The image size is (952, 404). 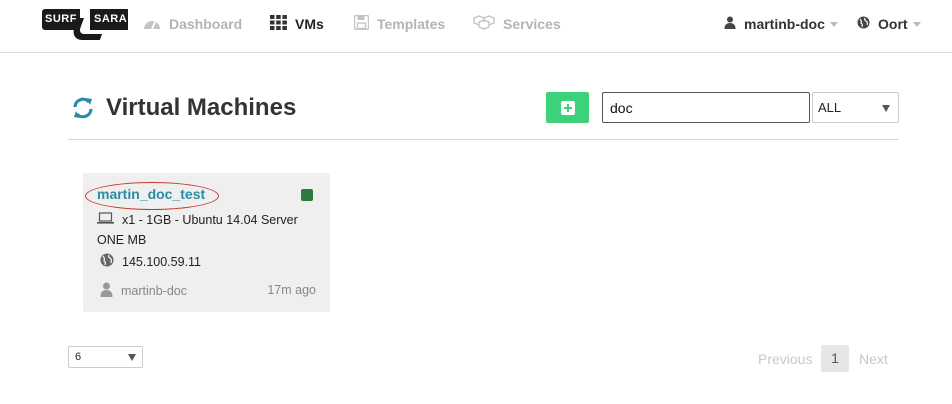 I want to click on add-vm-button, so click(x=567, y=107).